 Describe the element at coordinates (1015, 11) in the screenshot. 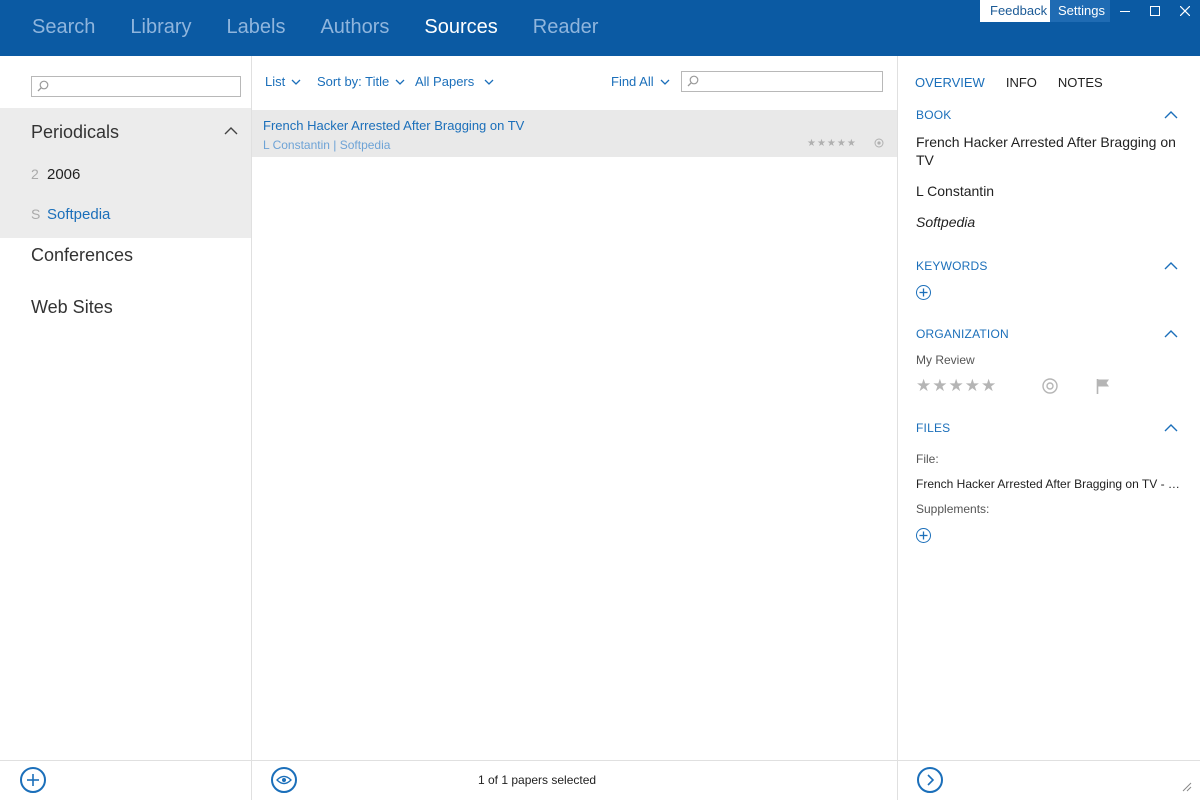

I see `feedback-button: Feedback` at that location.